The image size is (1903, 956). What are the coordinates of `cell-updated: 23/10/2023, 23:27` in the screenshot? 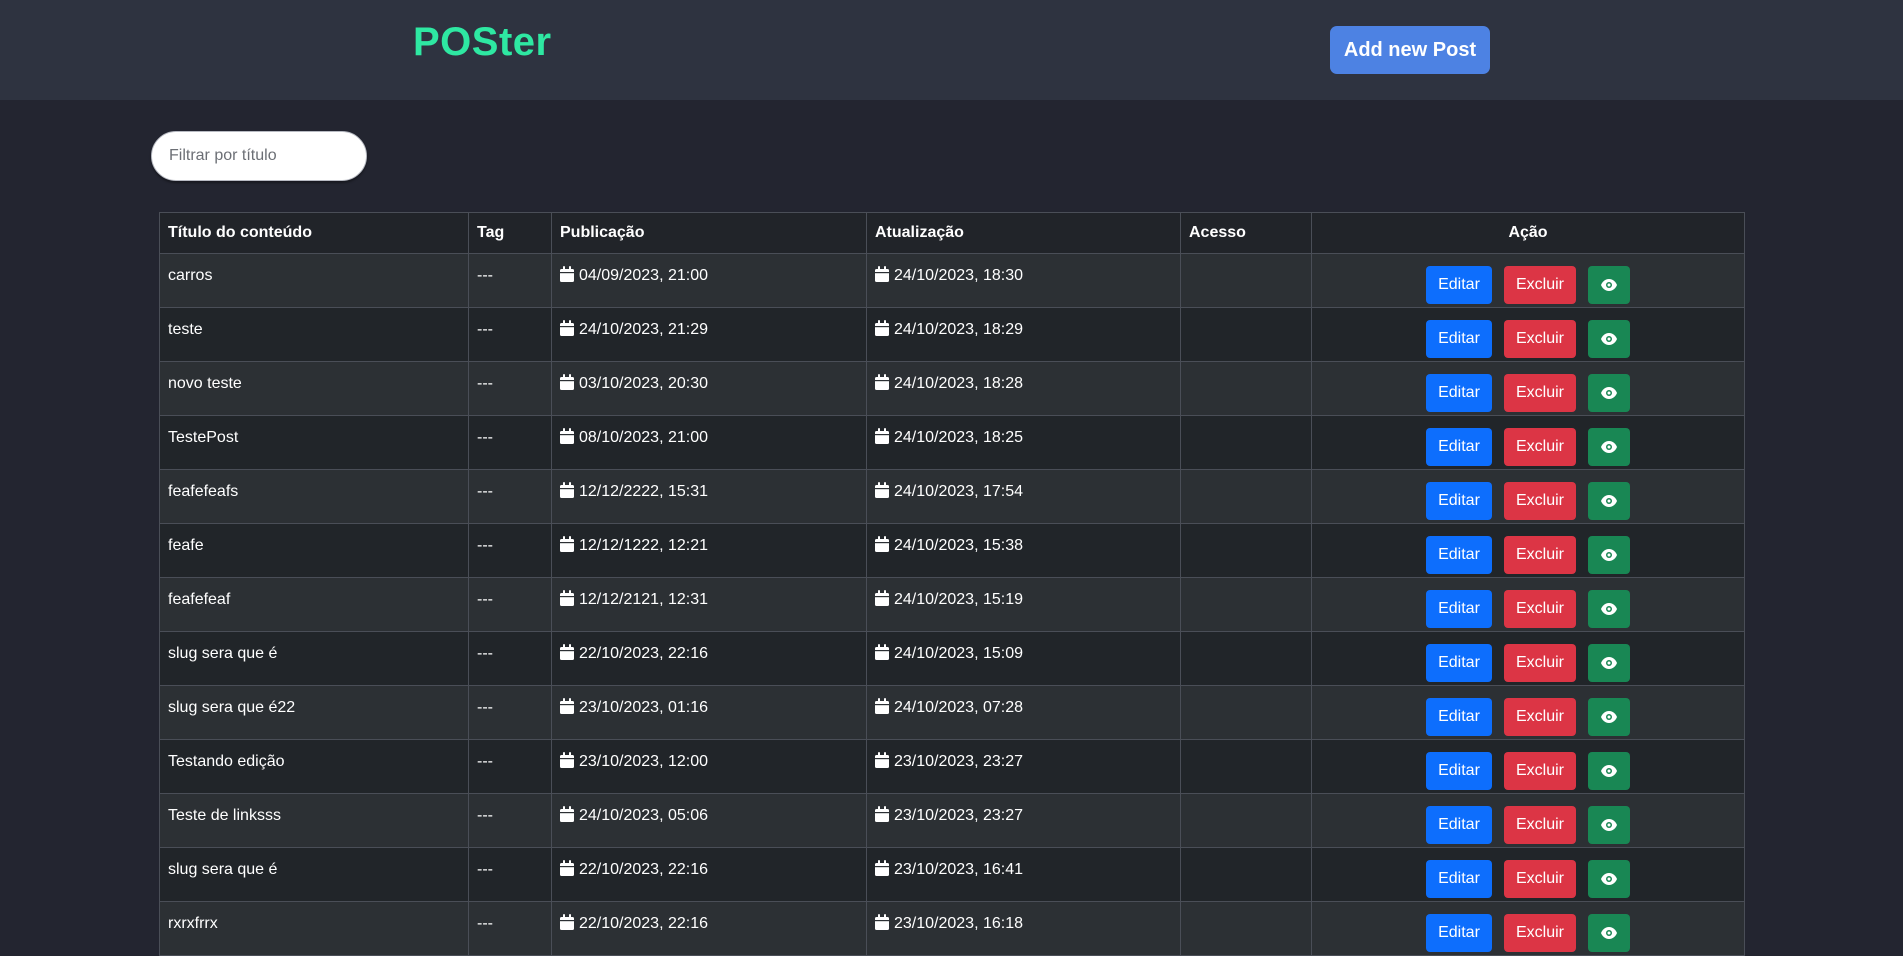 It's located at (1023, 820).